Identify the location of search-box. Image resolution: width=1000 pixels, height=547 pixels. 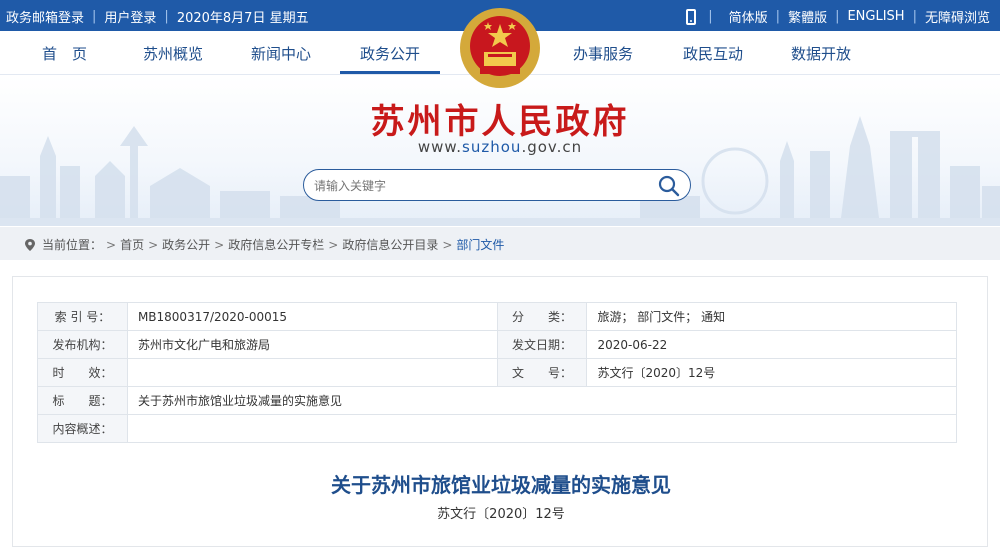
(497, 185).